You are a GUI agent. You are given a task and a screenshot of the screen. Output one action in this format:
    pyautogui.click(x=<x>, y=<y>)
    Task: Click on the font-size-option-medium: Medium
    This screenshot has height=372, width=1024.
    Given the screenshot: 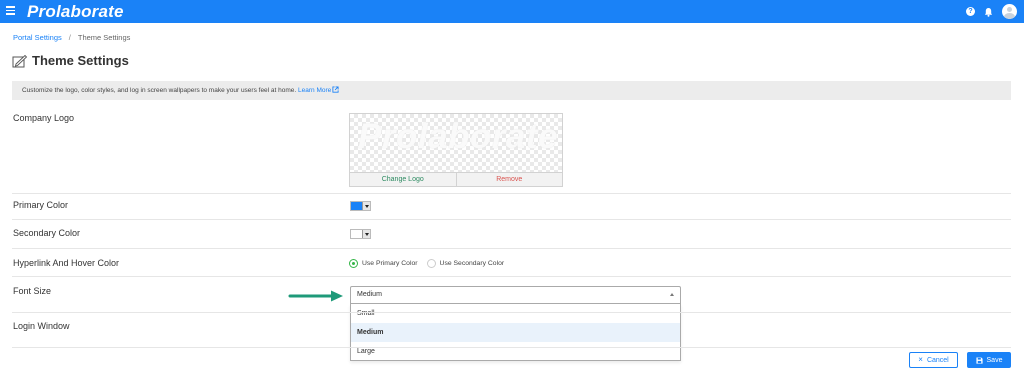 What is the action you would take?
    pyautogui.click(x=515, y=332)
    